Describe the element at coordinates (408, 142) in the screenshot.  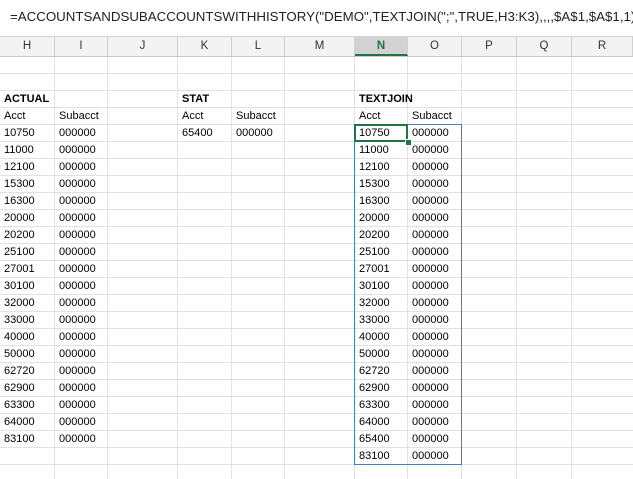
I see `fill-handle` at that location.